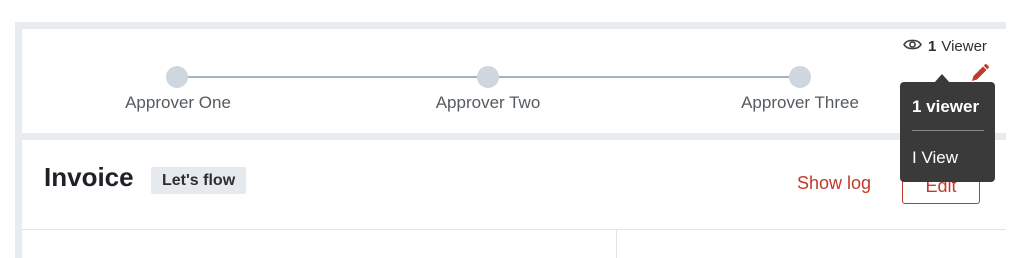 This screenshot has width=1024, height=258. Describe the element at coordinates (915, 46) in the screenshot. I see `eye-icon` at that location.